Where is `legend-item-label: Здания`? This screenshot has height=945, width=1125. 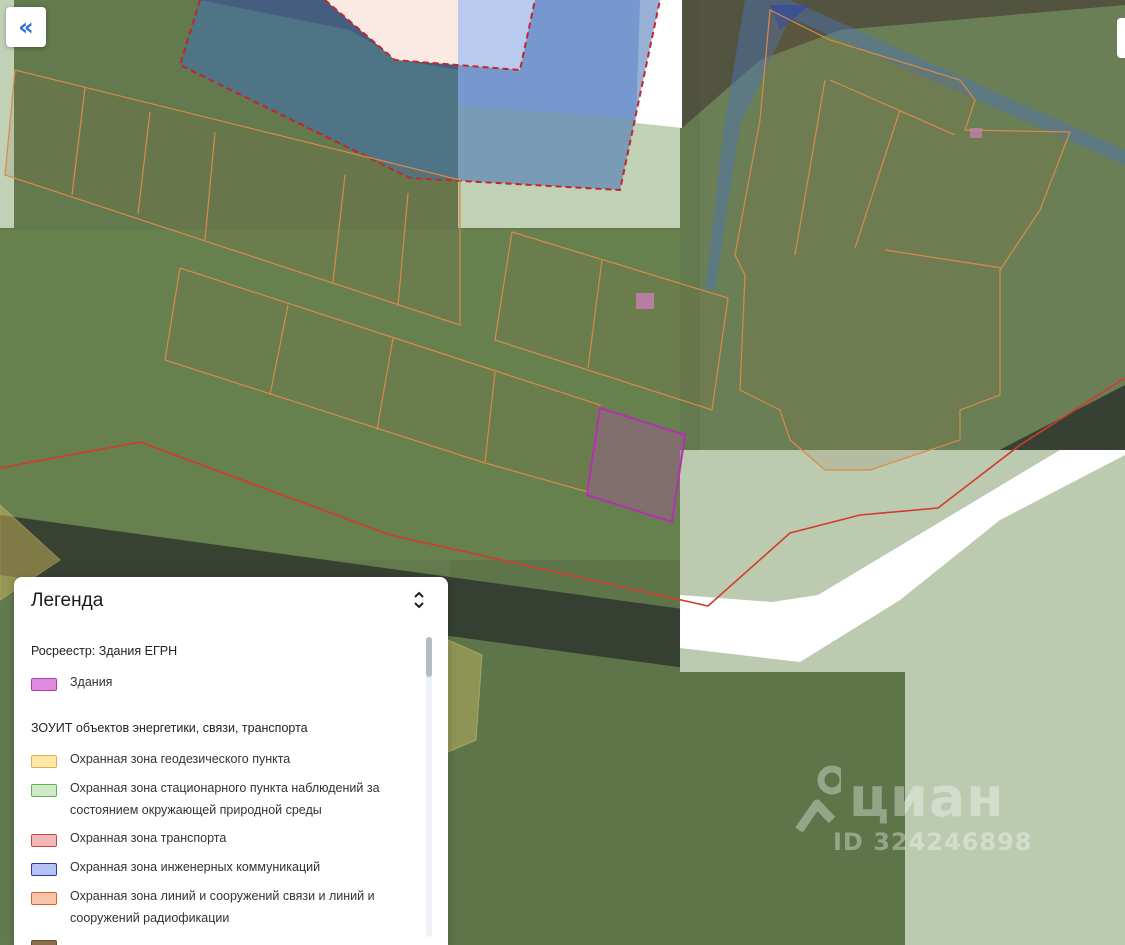 legend-item-label: Здания is located at coordinates (91, 682).